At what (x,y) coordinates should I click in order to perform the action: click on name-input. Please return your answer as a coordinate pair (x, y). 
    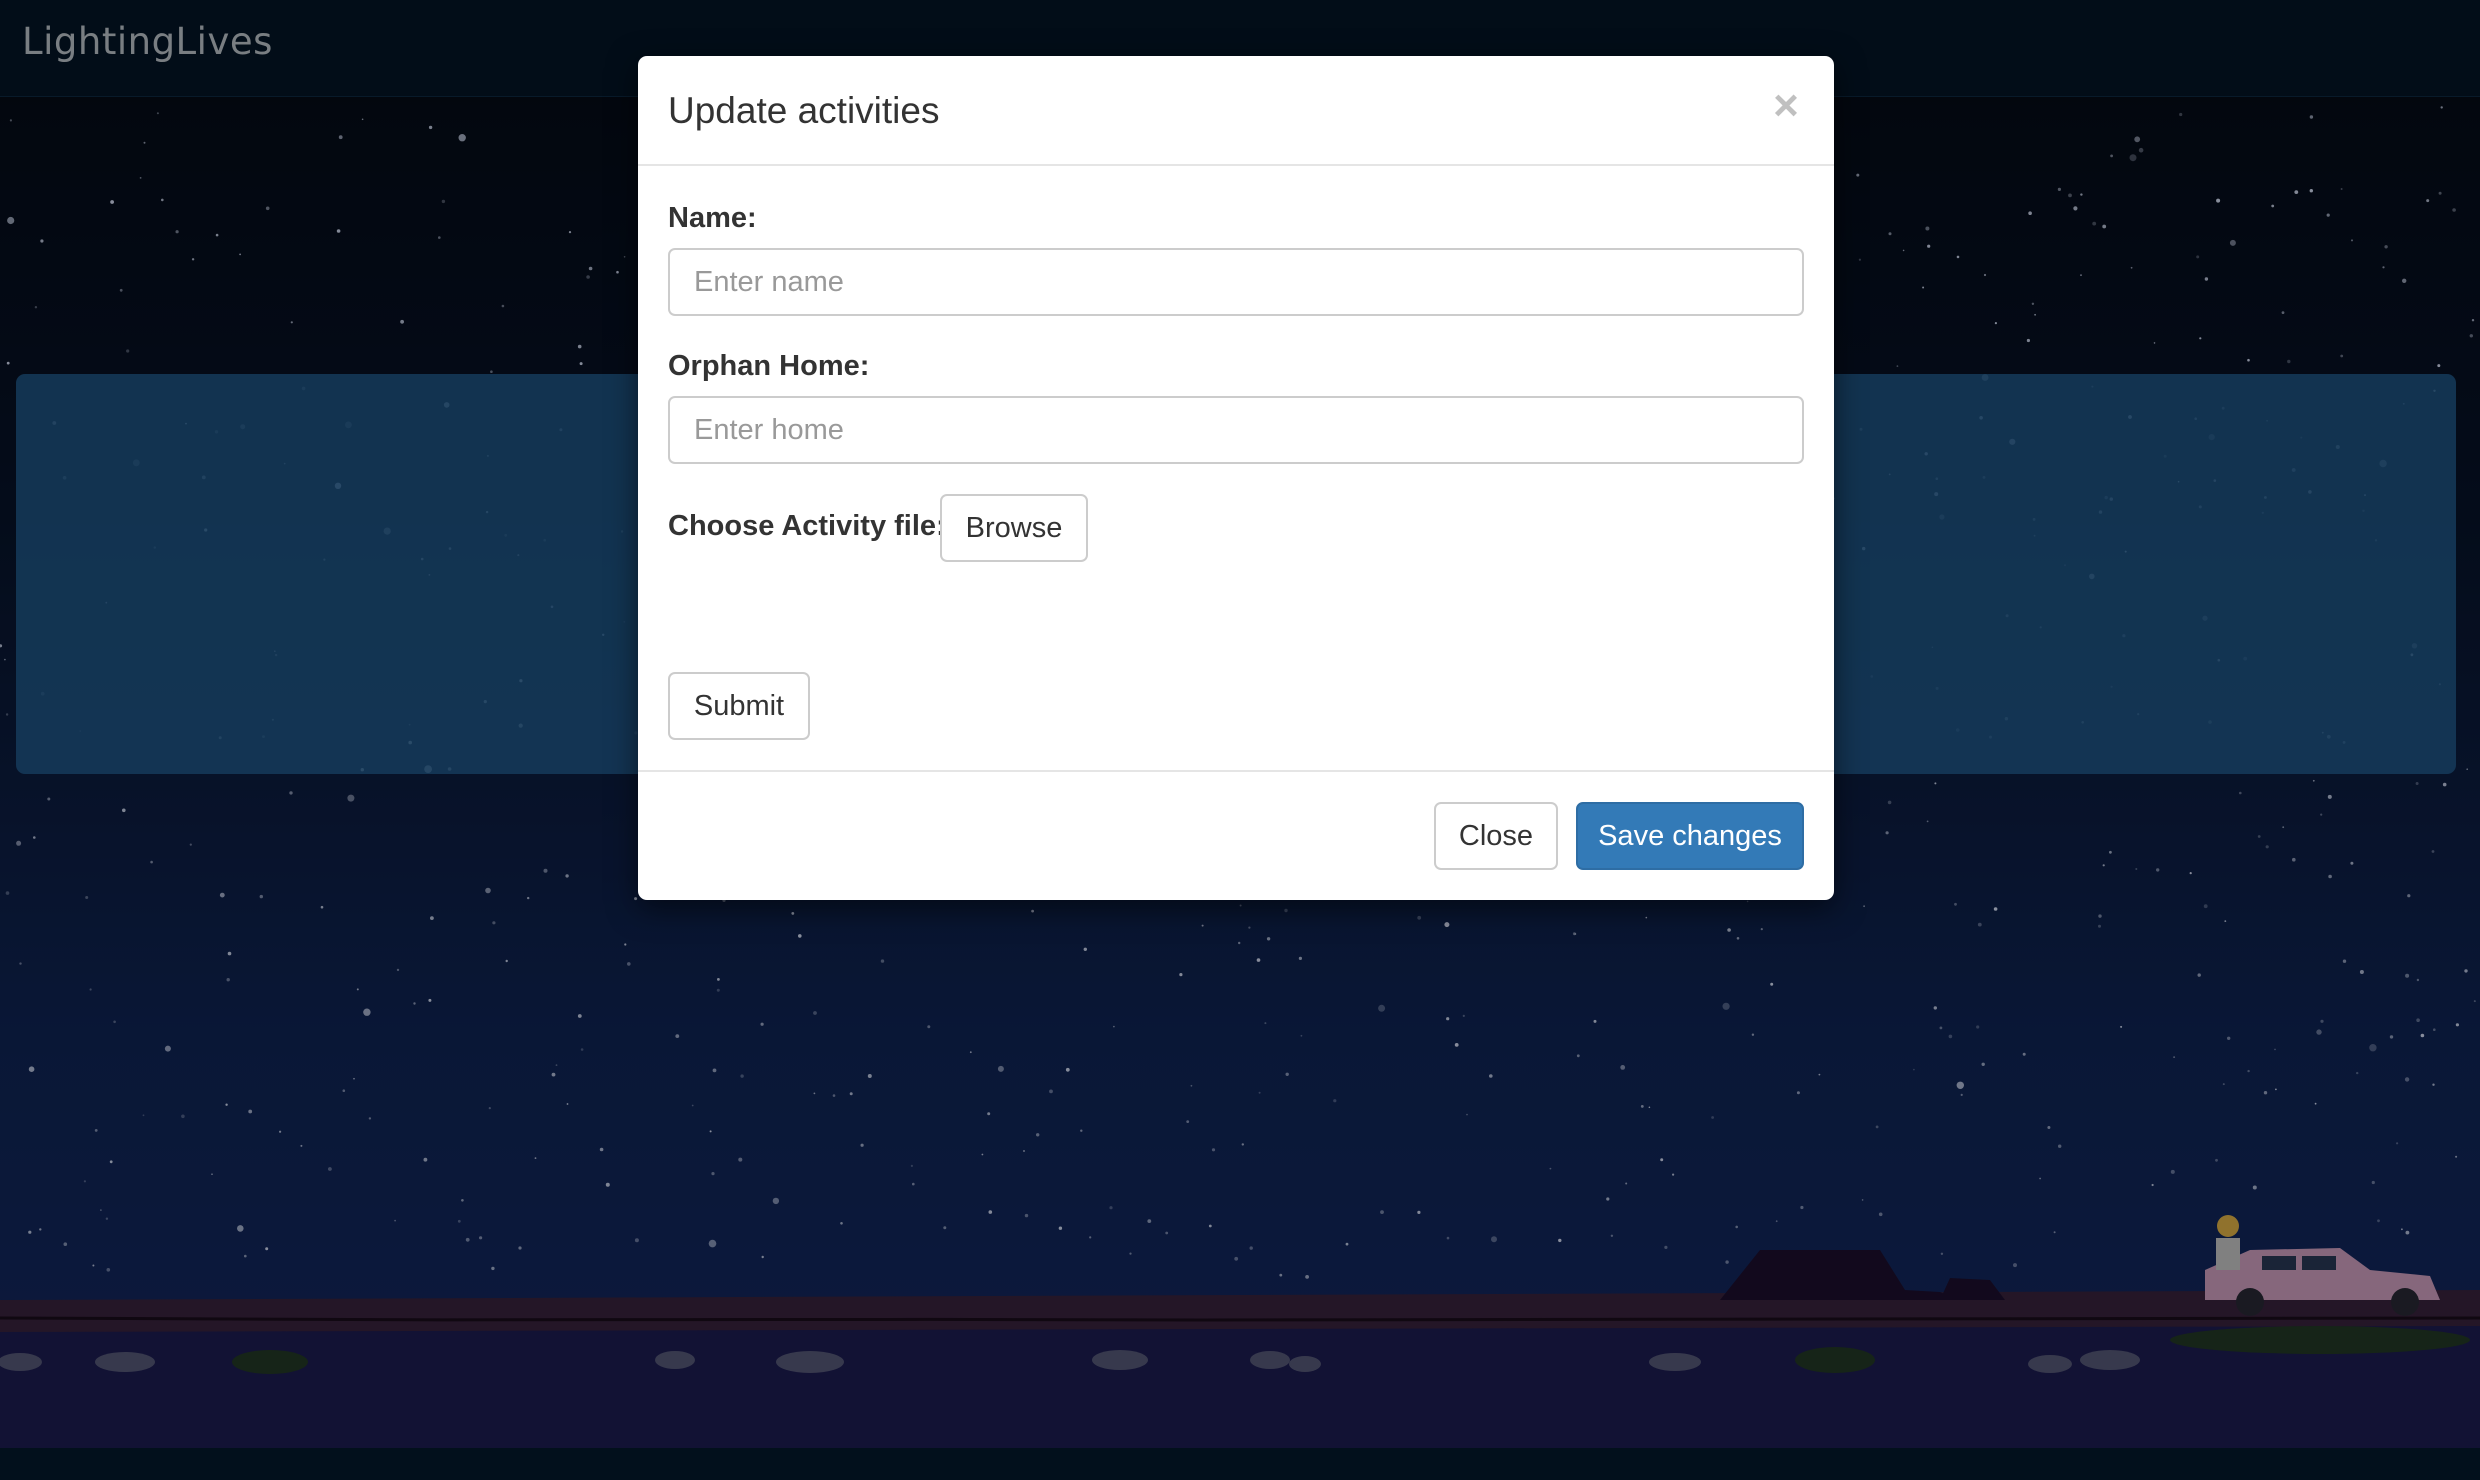
    Looking at the image, I should click on (1236, 282).